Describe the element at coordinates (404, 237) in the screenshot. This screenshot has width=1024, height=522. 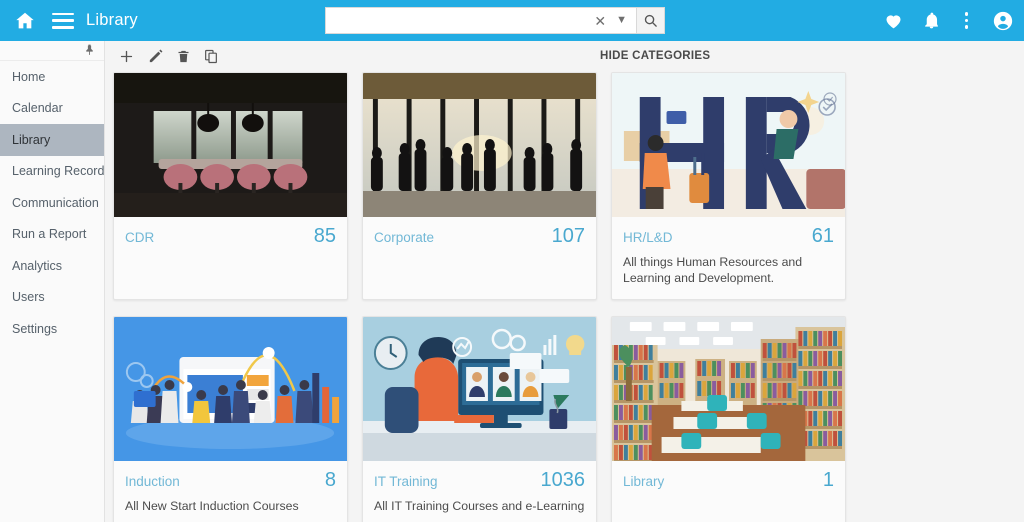
I see `category-title: Corporate` at that location.